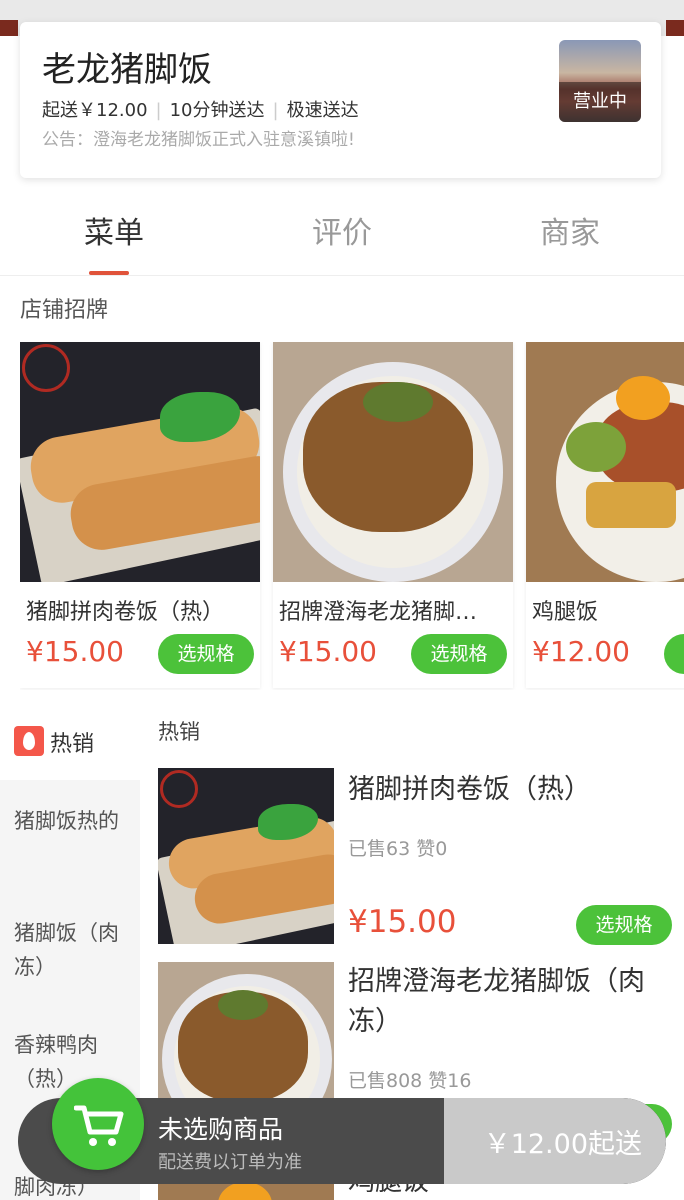 The width and height of the screenshot is (684, 1200). I want to click on tab-reviews: 评价, so click(342, 230).